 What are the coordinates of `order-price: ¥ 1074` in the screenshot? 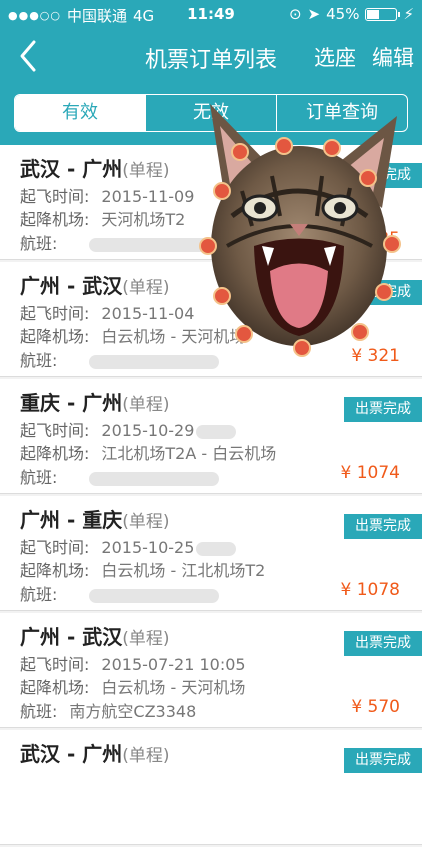 It's located at (370, 473).